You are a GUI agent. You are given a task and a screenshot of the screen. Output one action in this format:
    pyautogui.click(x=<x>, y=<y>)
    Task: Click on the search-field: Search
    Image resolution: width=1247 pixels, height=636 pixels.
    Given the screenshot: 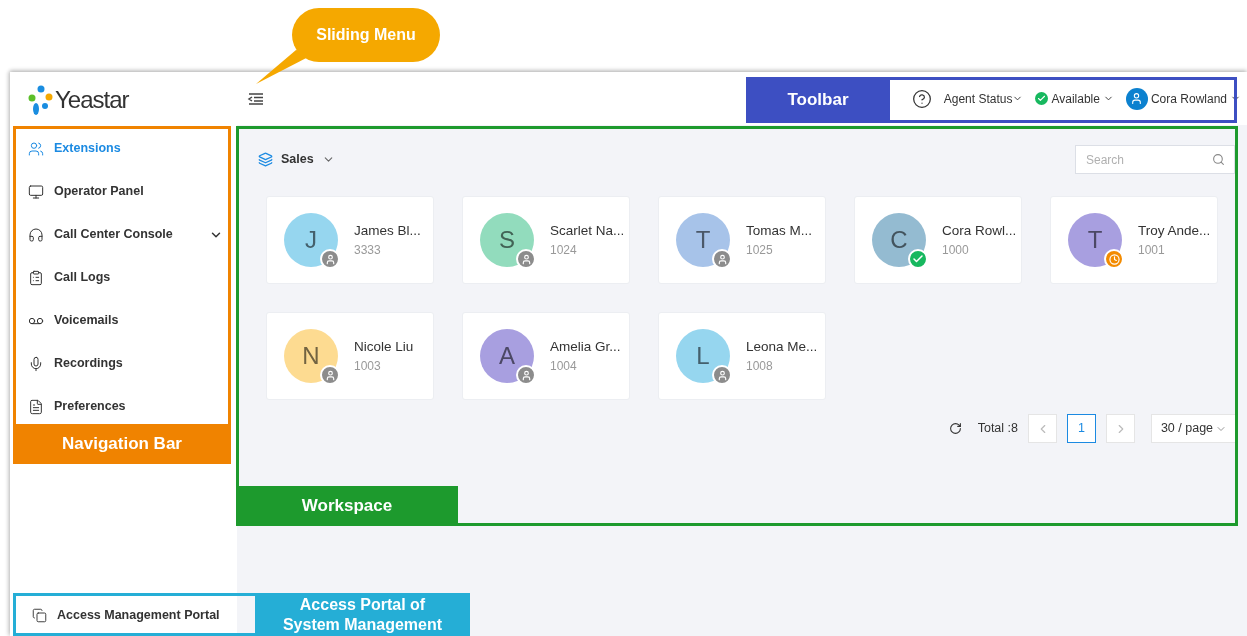 What is the action you would take?
    pyautogui.click(x=1155, y=159)
    